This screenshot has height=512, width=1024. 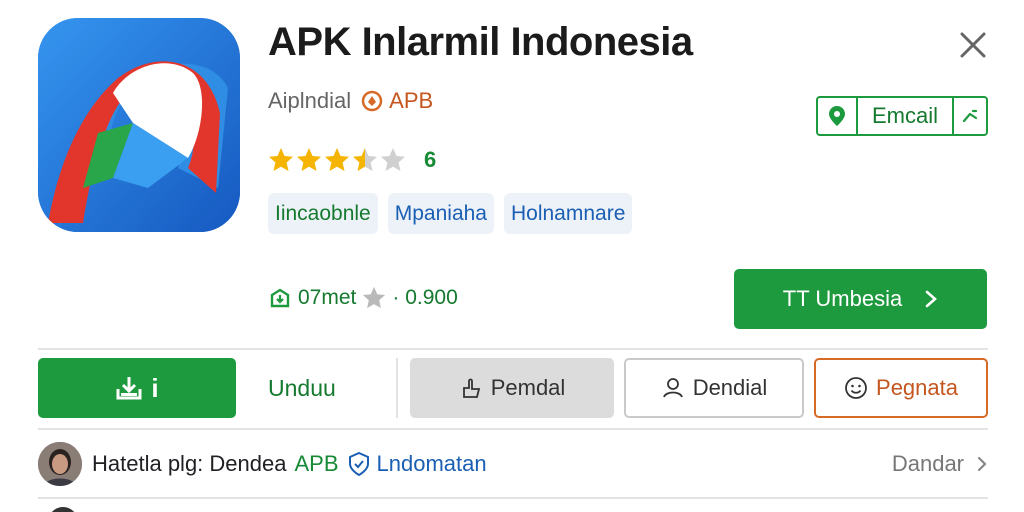 I want to click on email-icon-segment, so click(x=838, y=116).